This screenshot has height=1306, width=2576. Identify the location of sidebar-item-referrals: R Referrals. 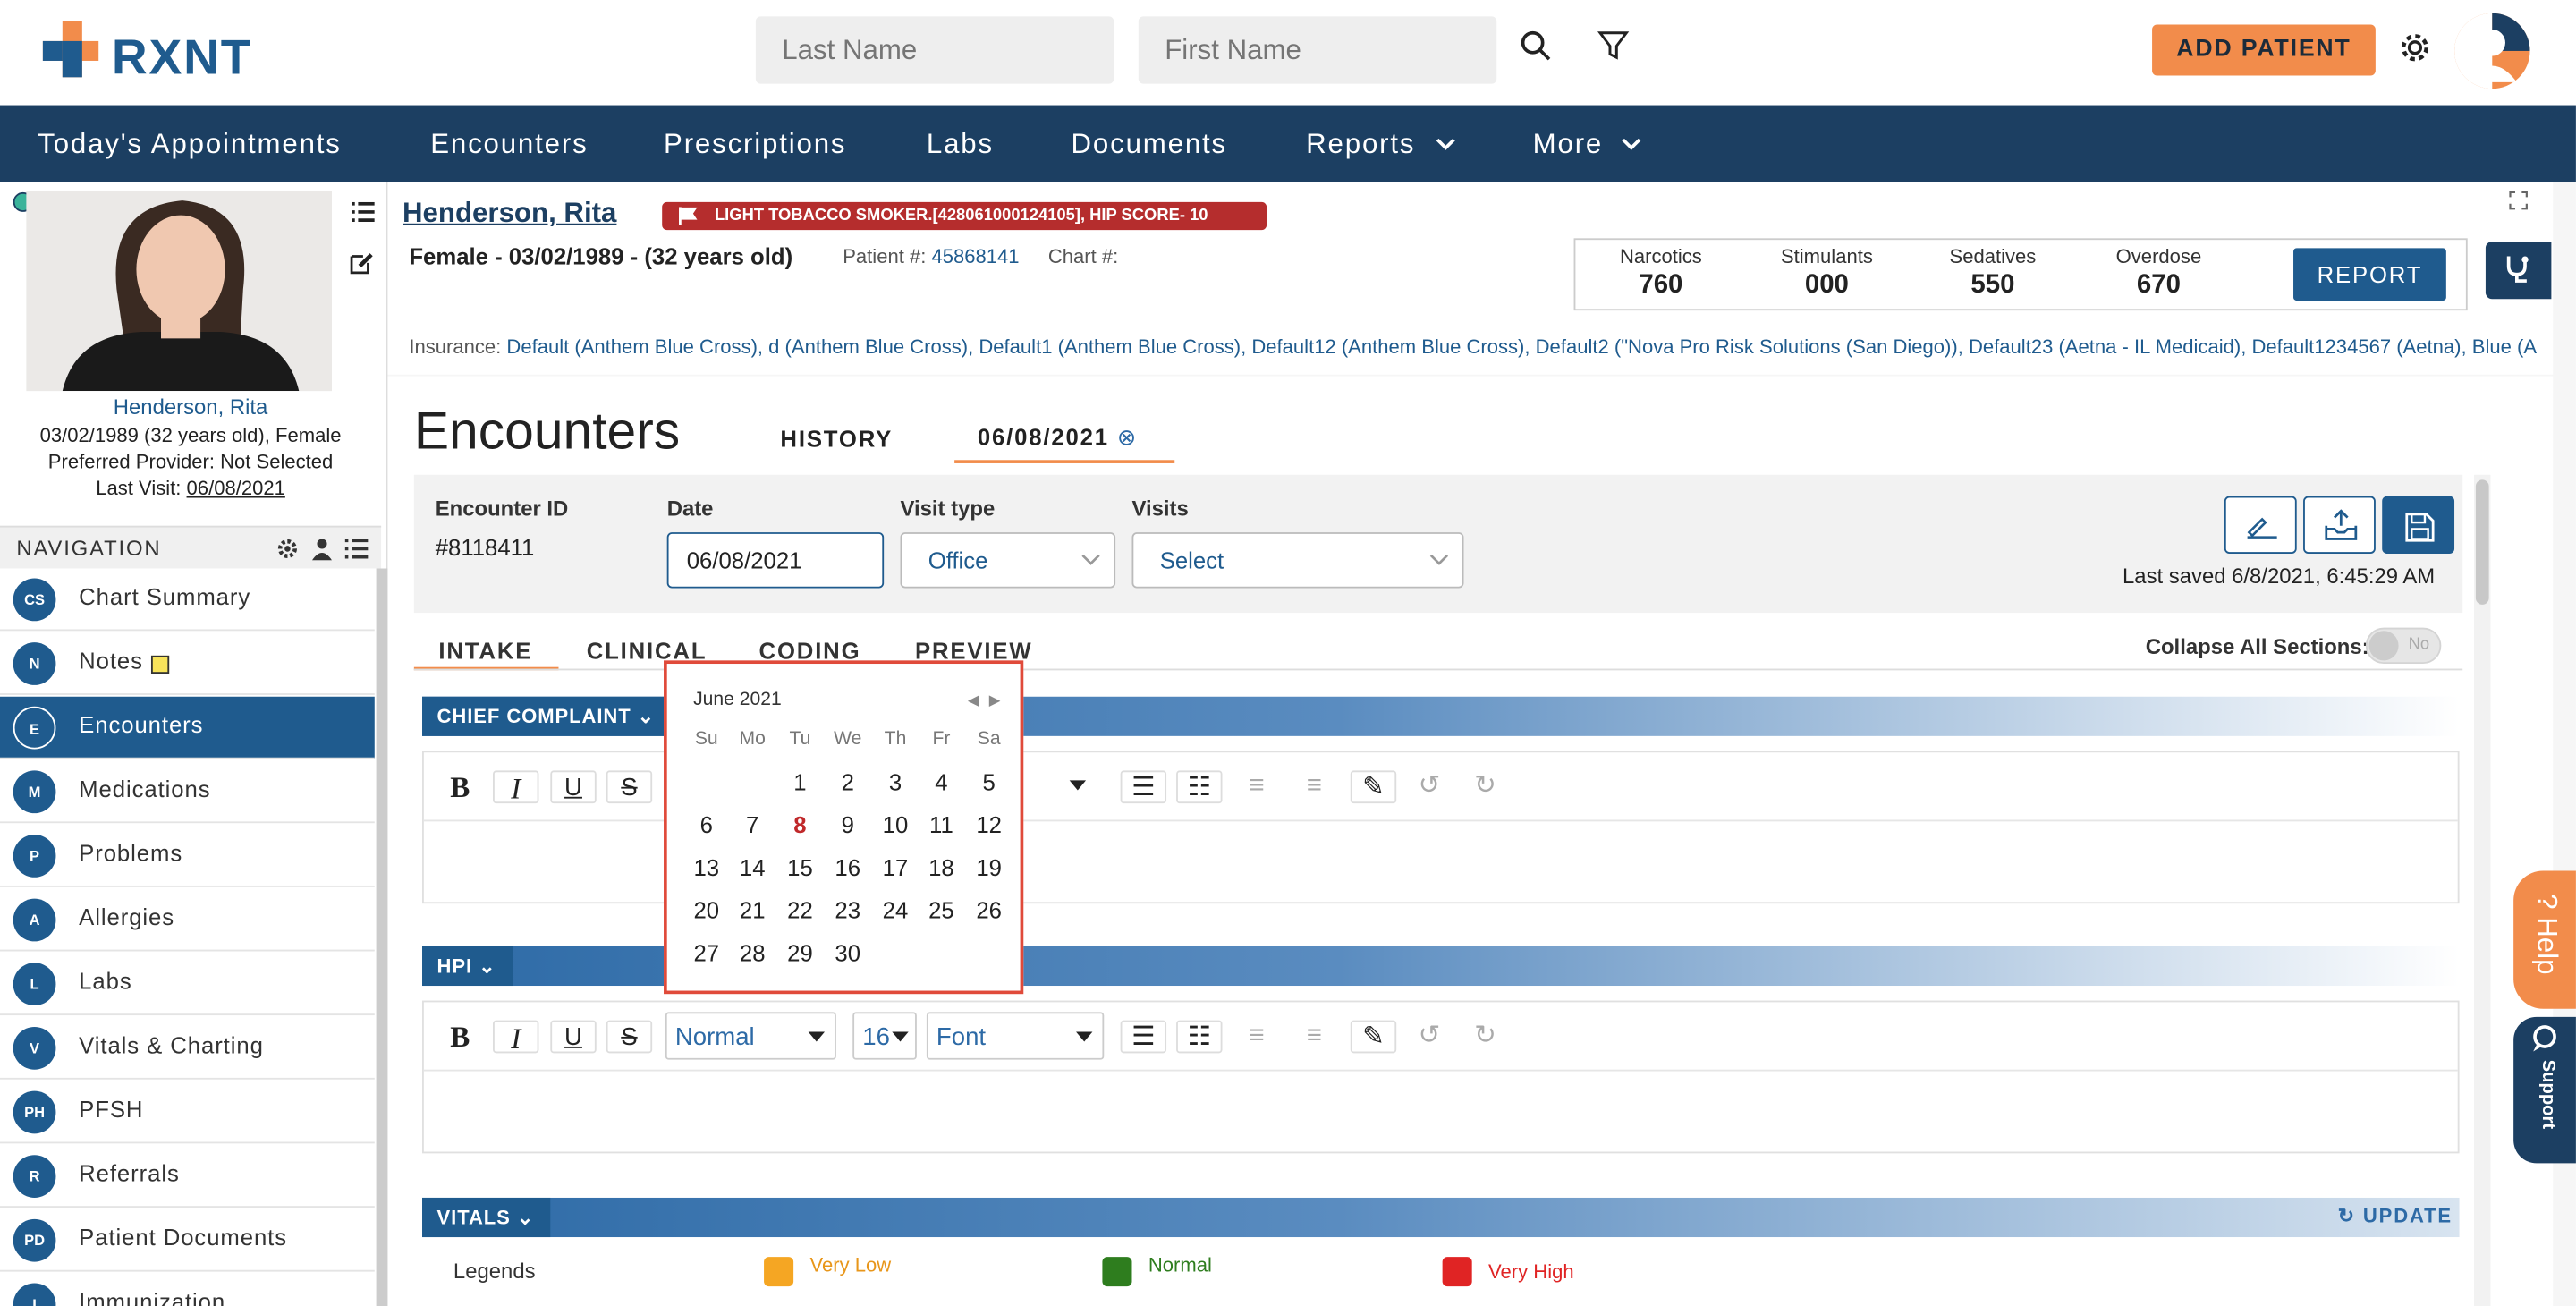
(187, 1177).